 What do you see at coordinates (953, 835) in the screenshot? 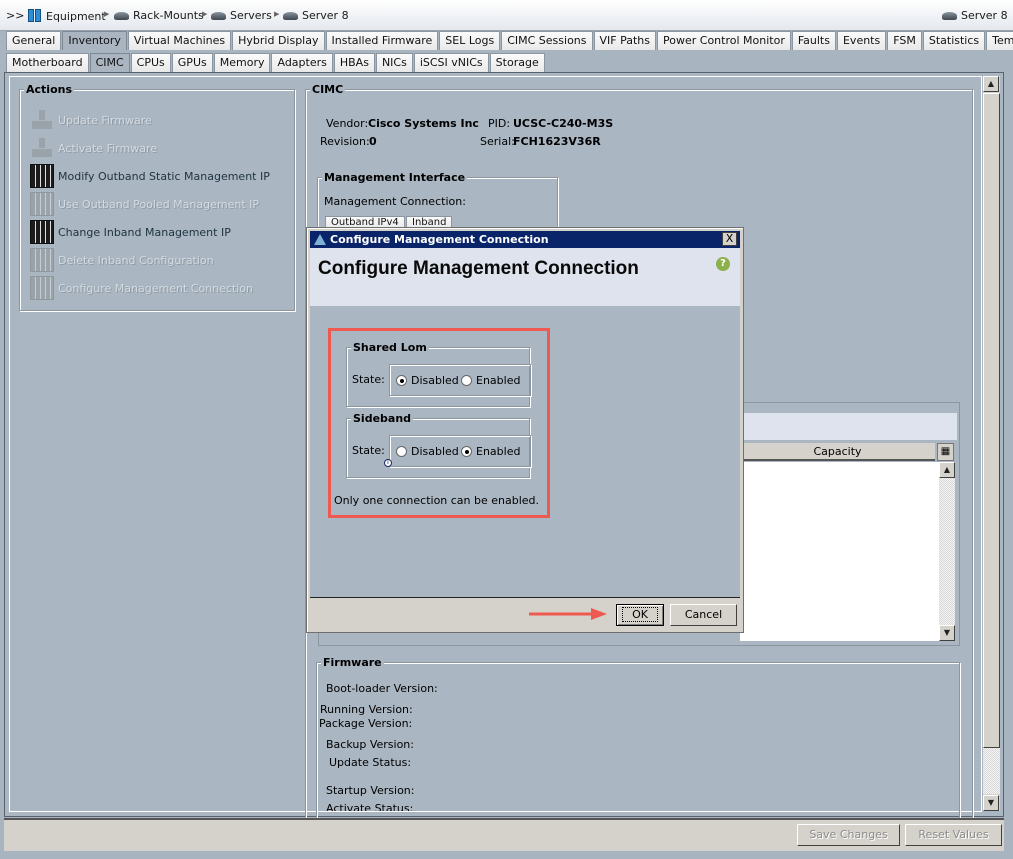
I see `reset-values-button: Reset Values` at bounding box center [953, 835].